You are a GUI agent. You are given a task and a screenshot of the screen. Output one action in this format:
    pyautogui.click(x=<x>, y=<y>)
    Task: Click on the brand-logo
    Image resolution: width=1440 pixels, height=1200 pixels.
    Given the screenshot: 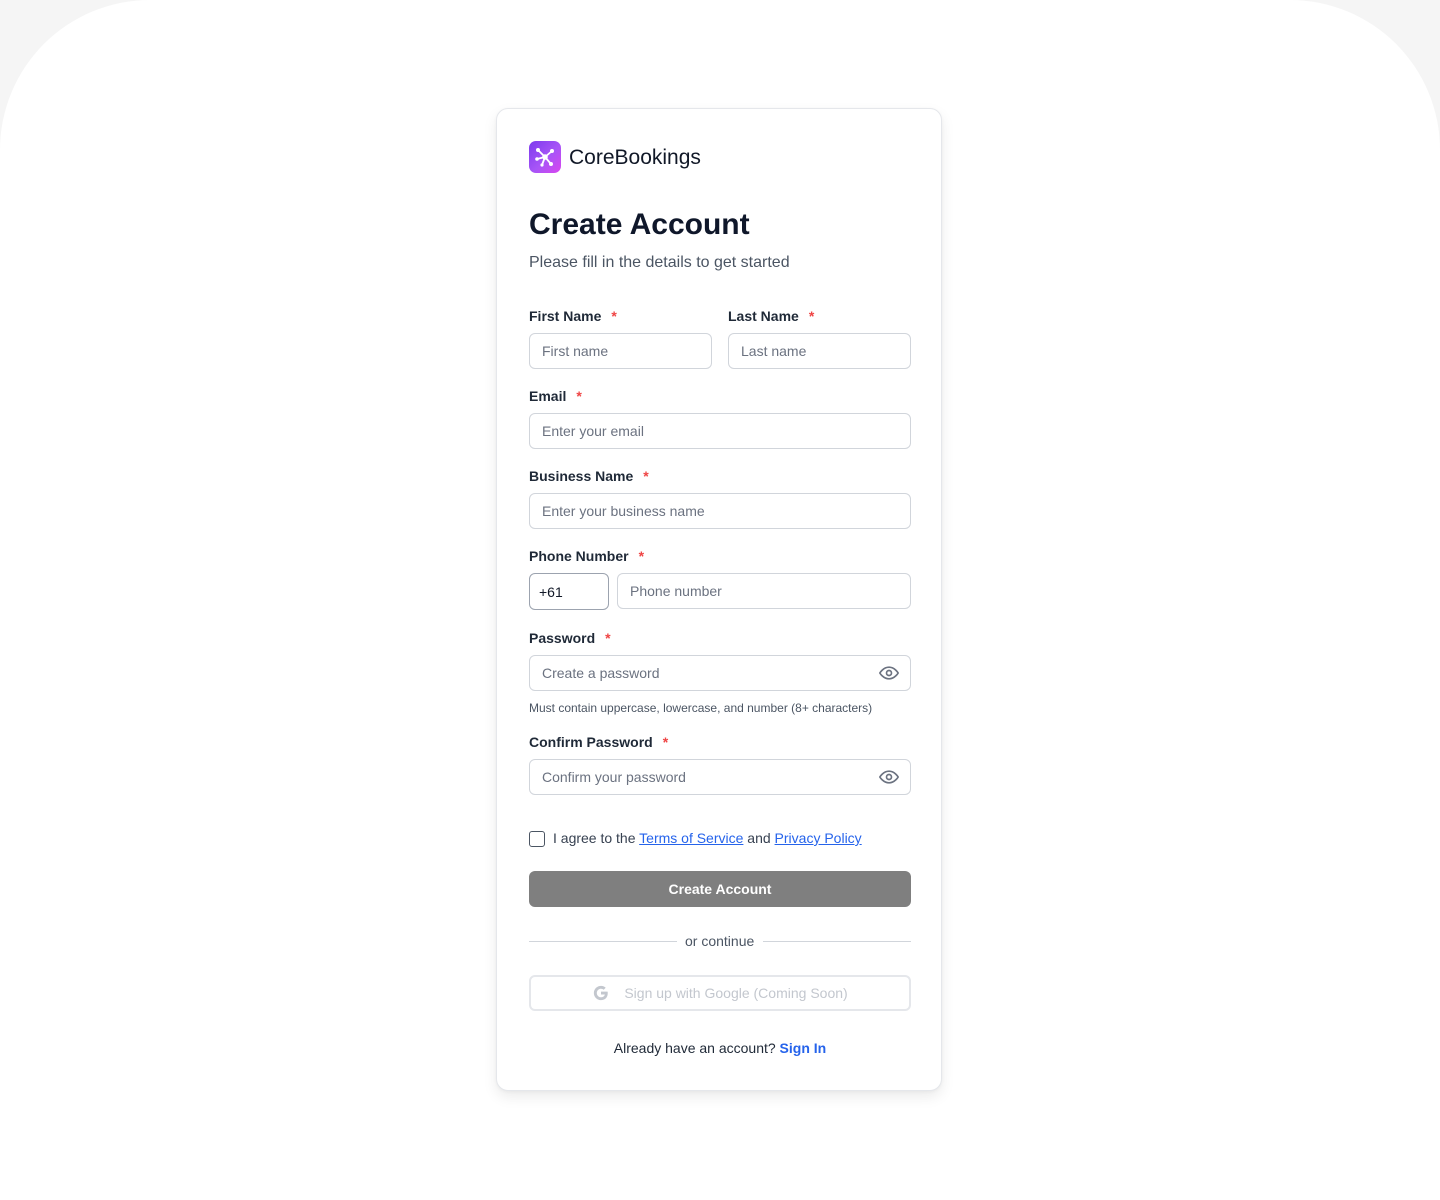 What is the action you would take?
    pyautogui.click(x=545, y=157)
    